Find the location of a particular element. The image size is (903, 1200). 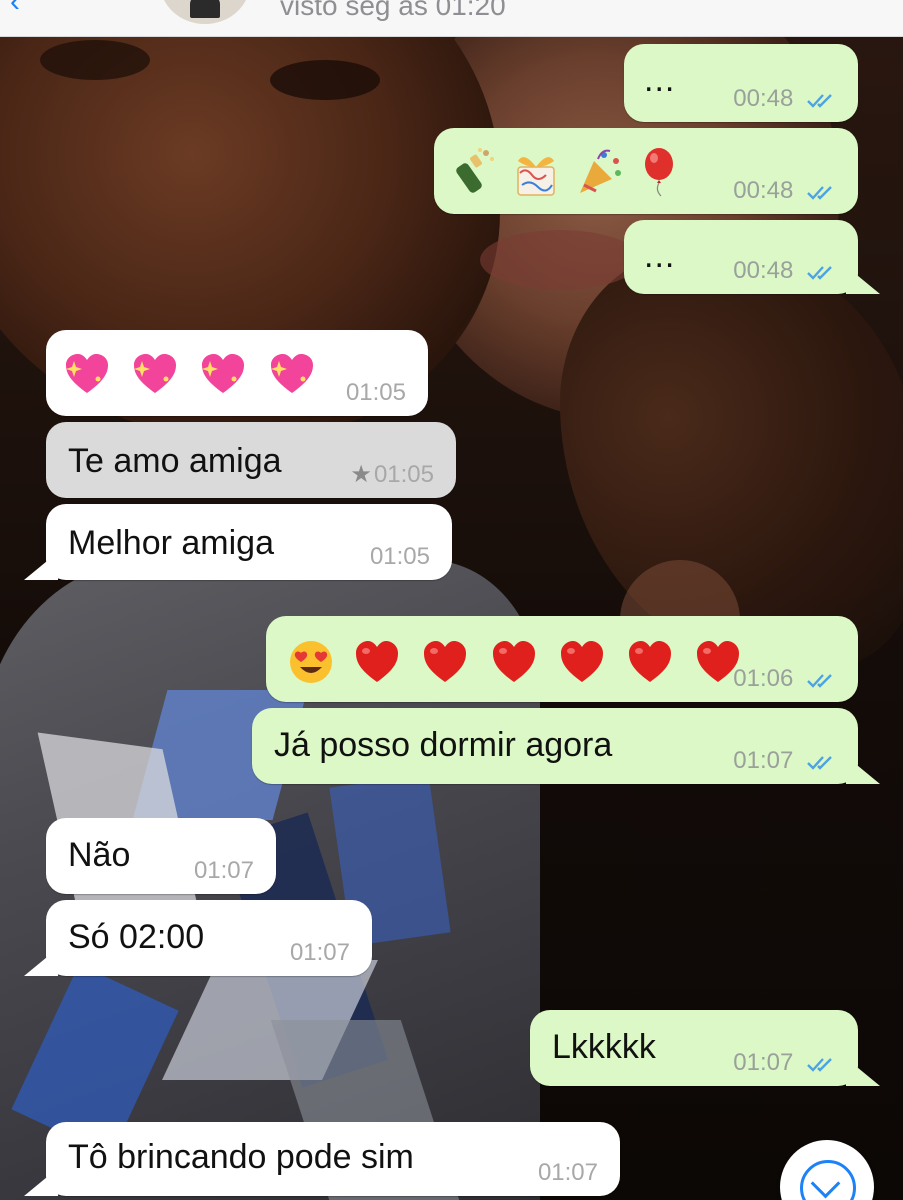

message-text: Melhor amiga is located at coordinates (171, 543).